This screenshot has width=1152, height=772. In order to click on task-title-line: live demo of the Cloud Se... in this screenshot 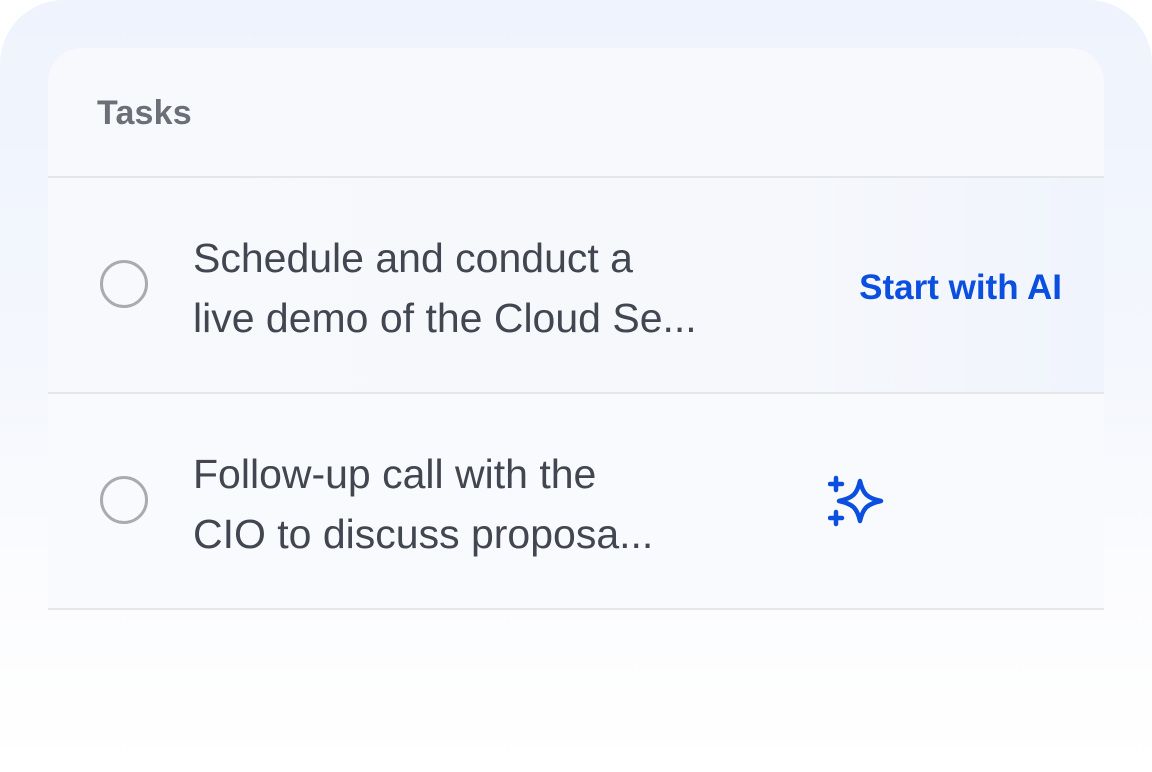, I will do `click(445, 318)`.